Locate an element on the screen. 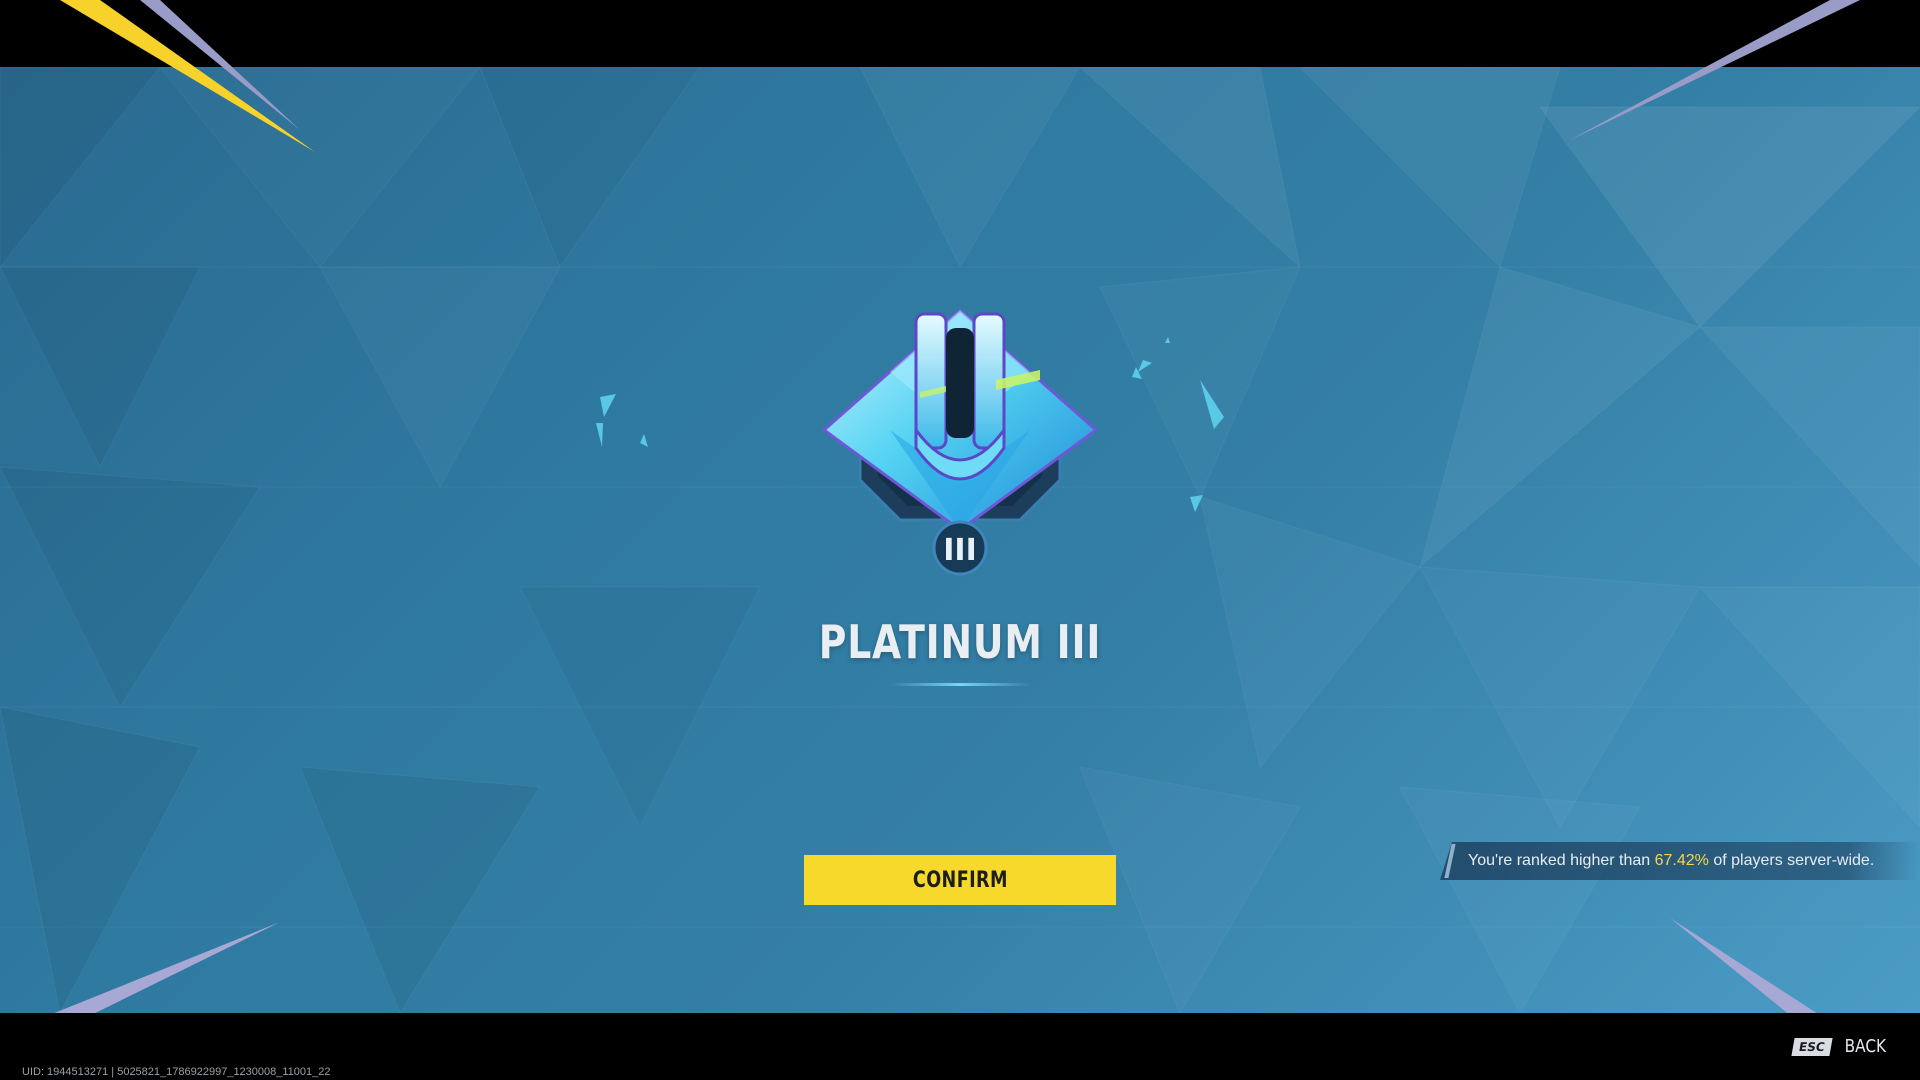  back-label: BACK is located at coordinates (1865, 1046).